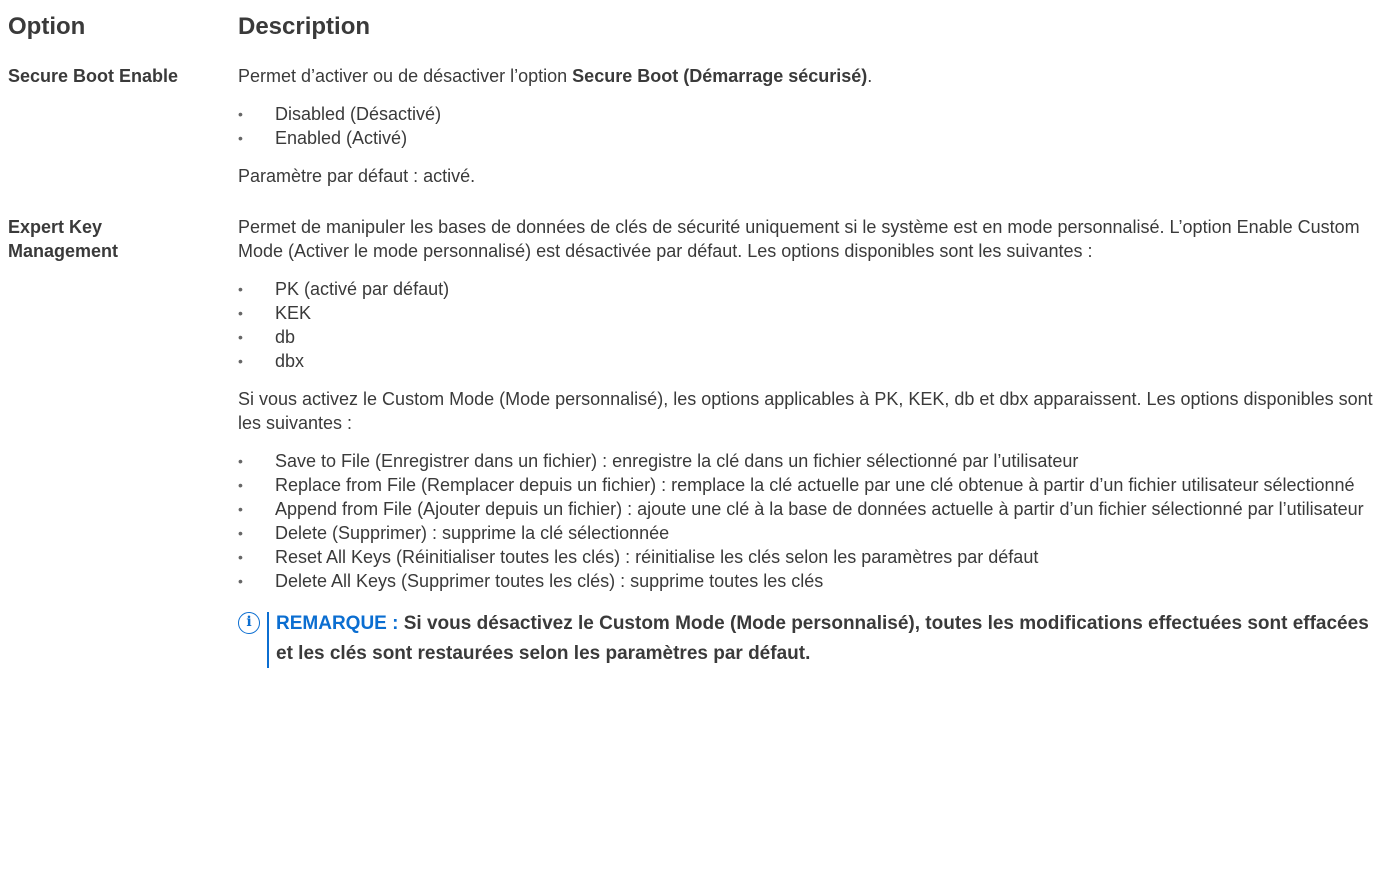 Image resolution: width=1395 pixels, height=875 pixels. I want to click on option-name: Expert Key Management, so click(63, 239).